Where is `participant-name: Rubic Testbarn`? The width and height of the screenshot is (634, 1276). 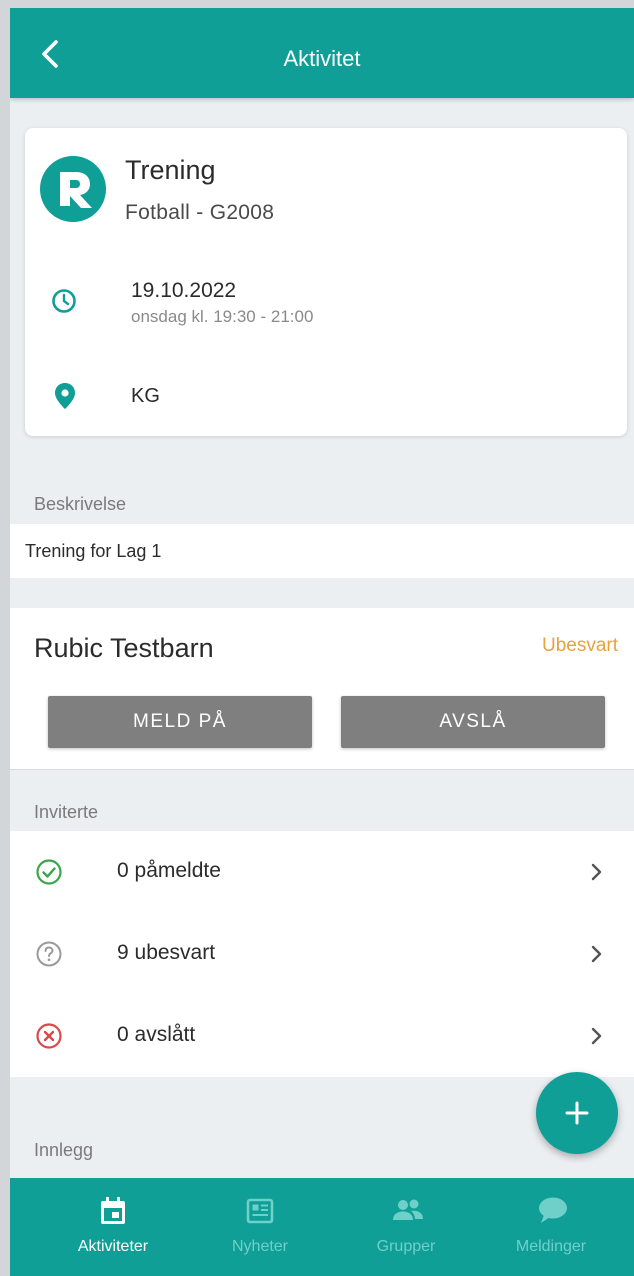
participant-name: Rubic Testbarn is located at coordinates (124, 648).